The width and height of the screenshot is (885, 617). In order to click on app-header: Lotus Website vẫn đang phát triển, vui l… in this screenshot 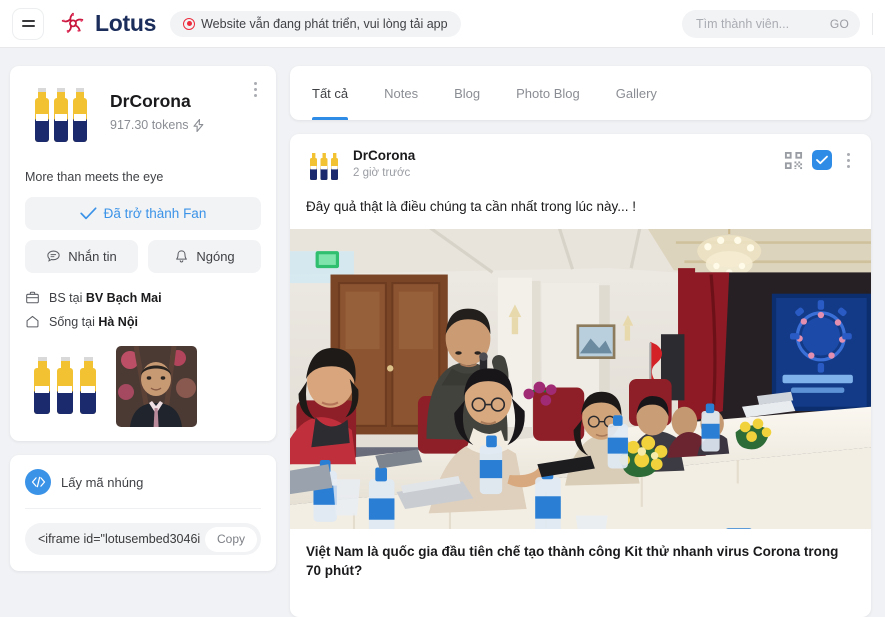, I will do `click(442, 24)`.